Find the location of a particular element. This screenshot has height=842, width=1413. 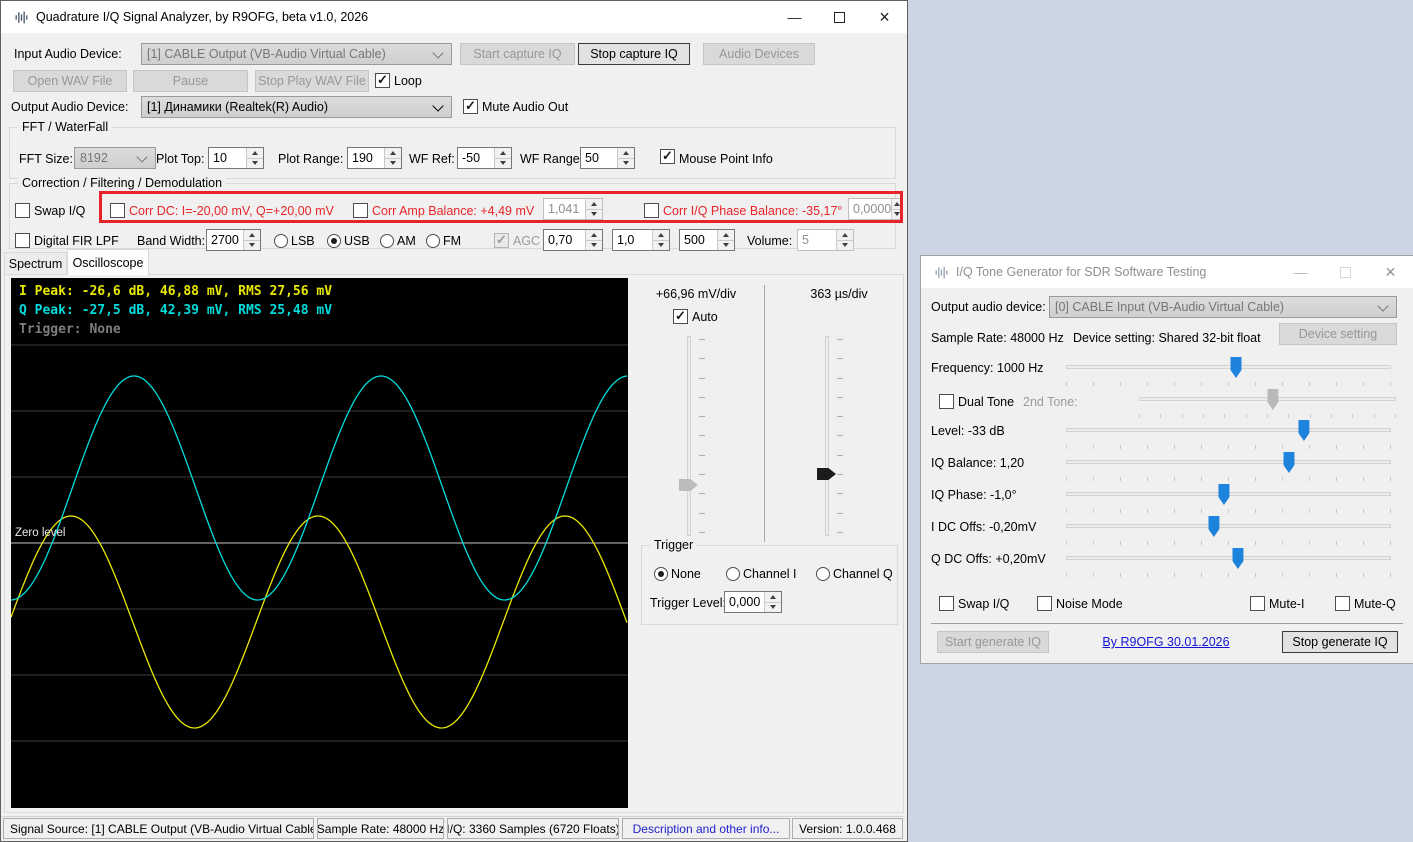

time-slider-thumb is located at coordinates (826, 474).